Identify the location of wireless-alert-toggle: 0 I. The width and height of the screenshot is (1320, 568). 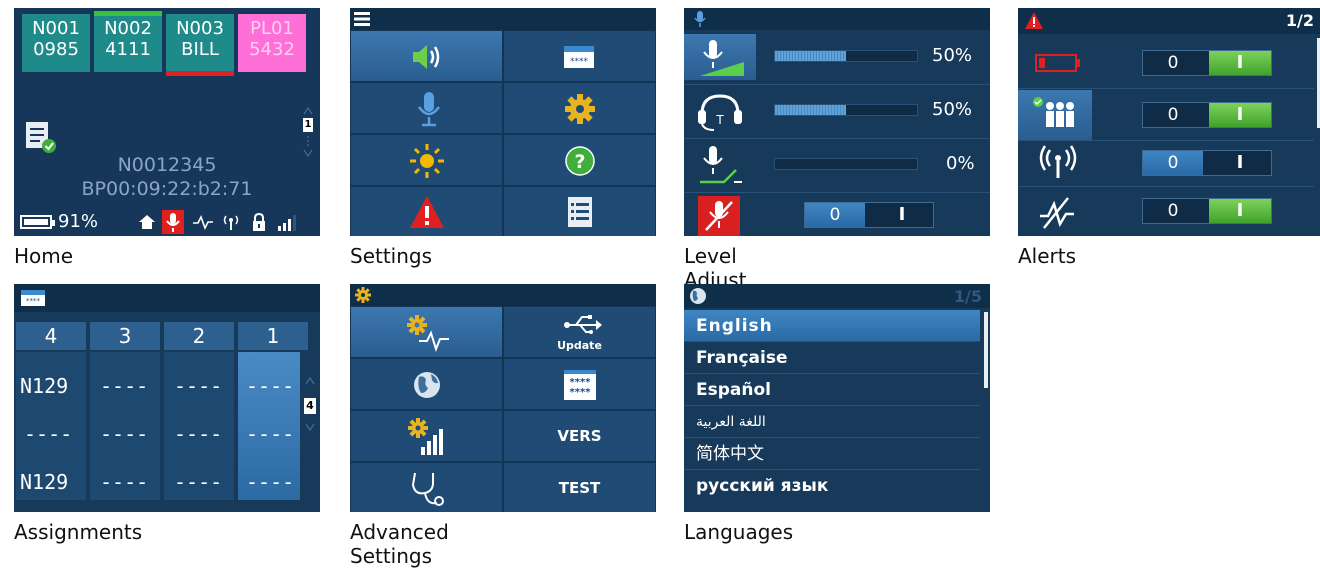
(1207, 163).